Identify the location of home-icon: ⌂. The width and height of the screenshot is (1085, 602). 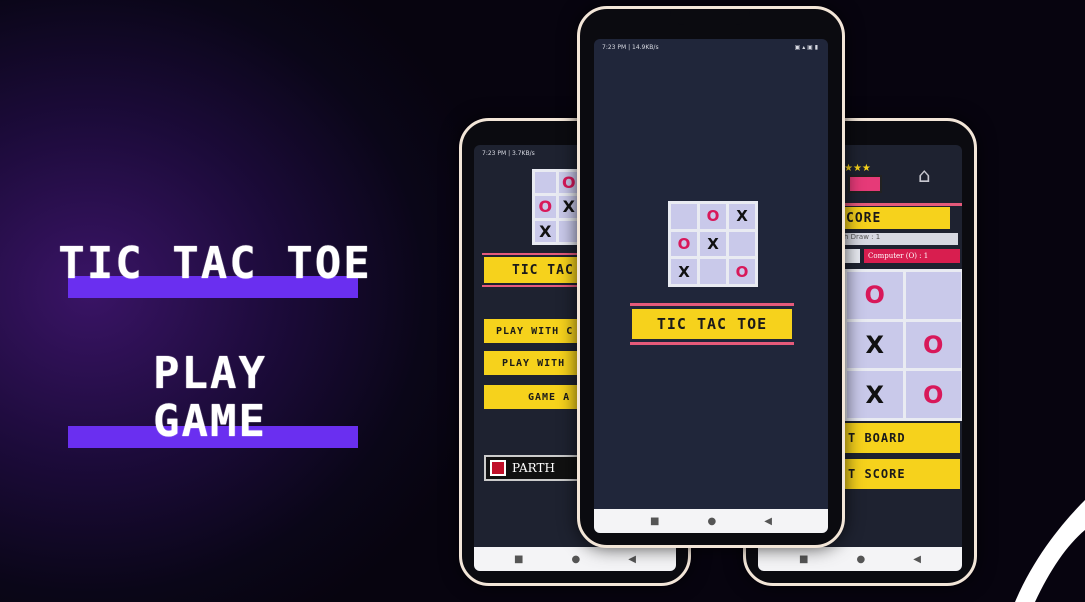
(924, 175).